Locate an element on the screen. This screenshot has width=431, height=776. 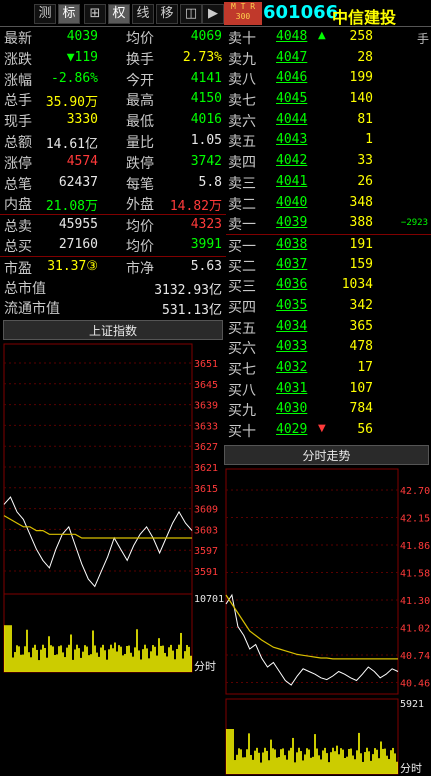
order-price: 4030 is located at coordinates (292, 409).